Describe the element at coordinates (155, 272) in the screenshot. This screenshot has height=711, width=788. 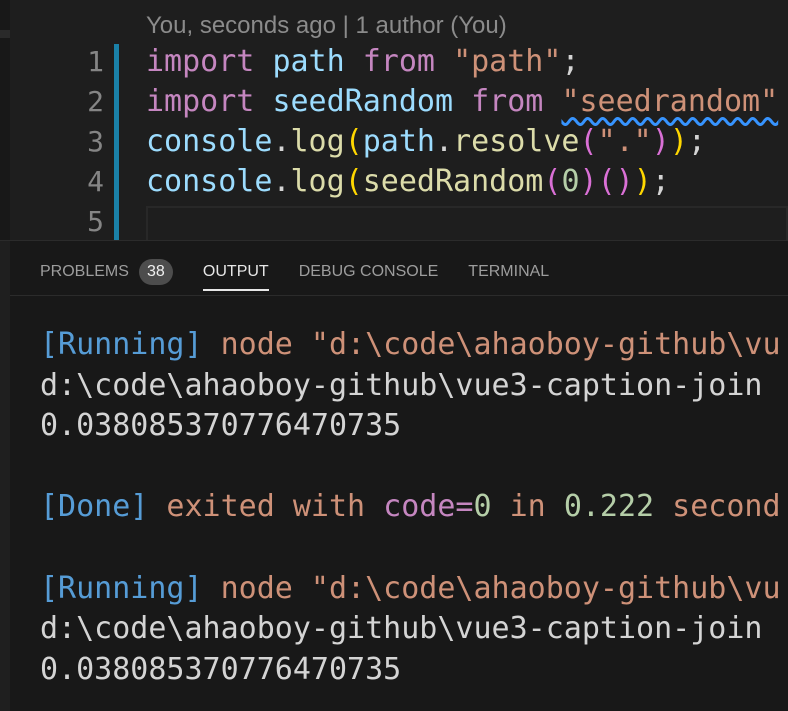
I see `problems-count-badge: 38` at that location.